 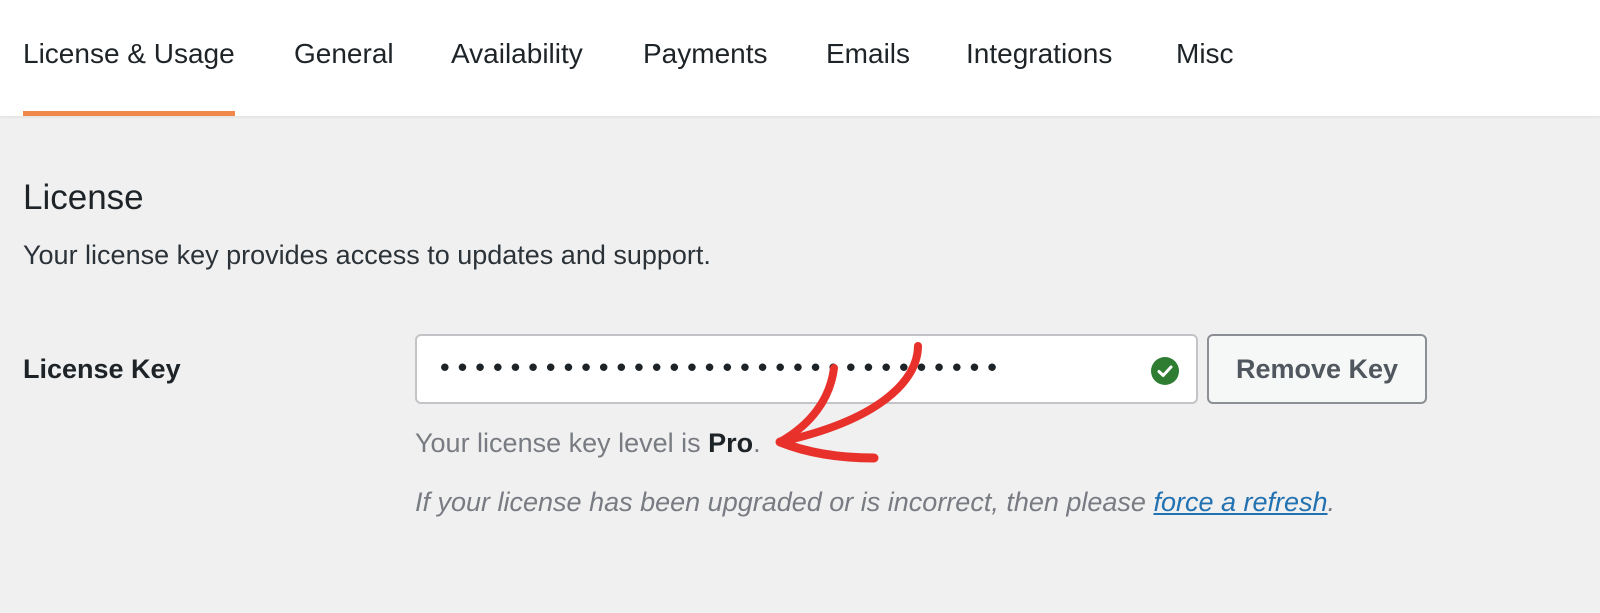 I want to click on refresh-help-suffix: ., so click(x=1331, y=502).